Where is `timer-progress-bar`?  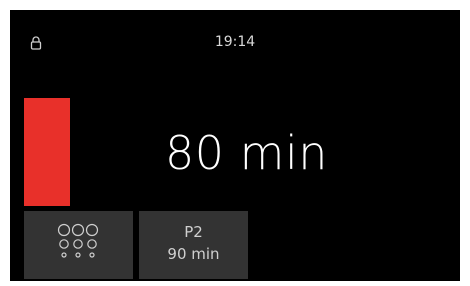
timer-progress-bar is located at coordinates (47, 152).